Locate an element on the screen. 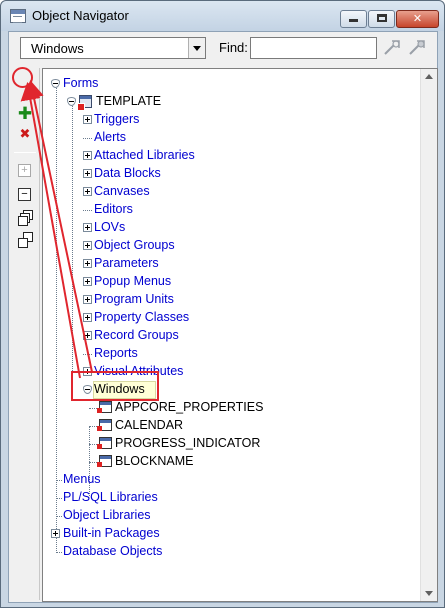 The height and width of the screenshot is (608, 445). tree-node-parameters: Parameters is located at coordinates (183, 264).